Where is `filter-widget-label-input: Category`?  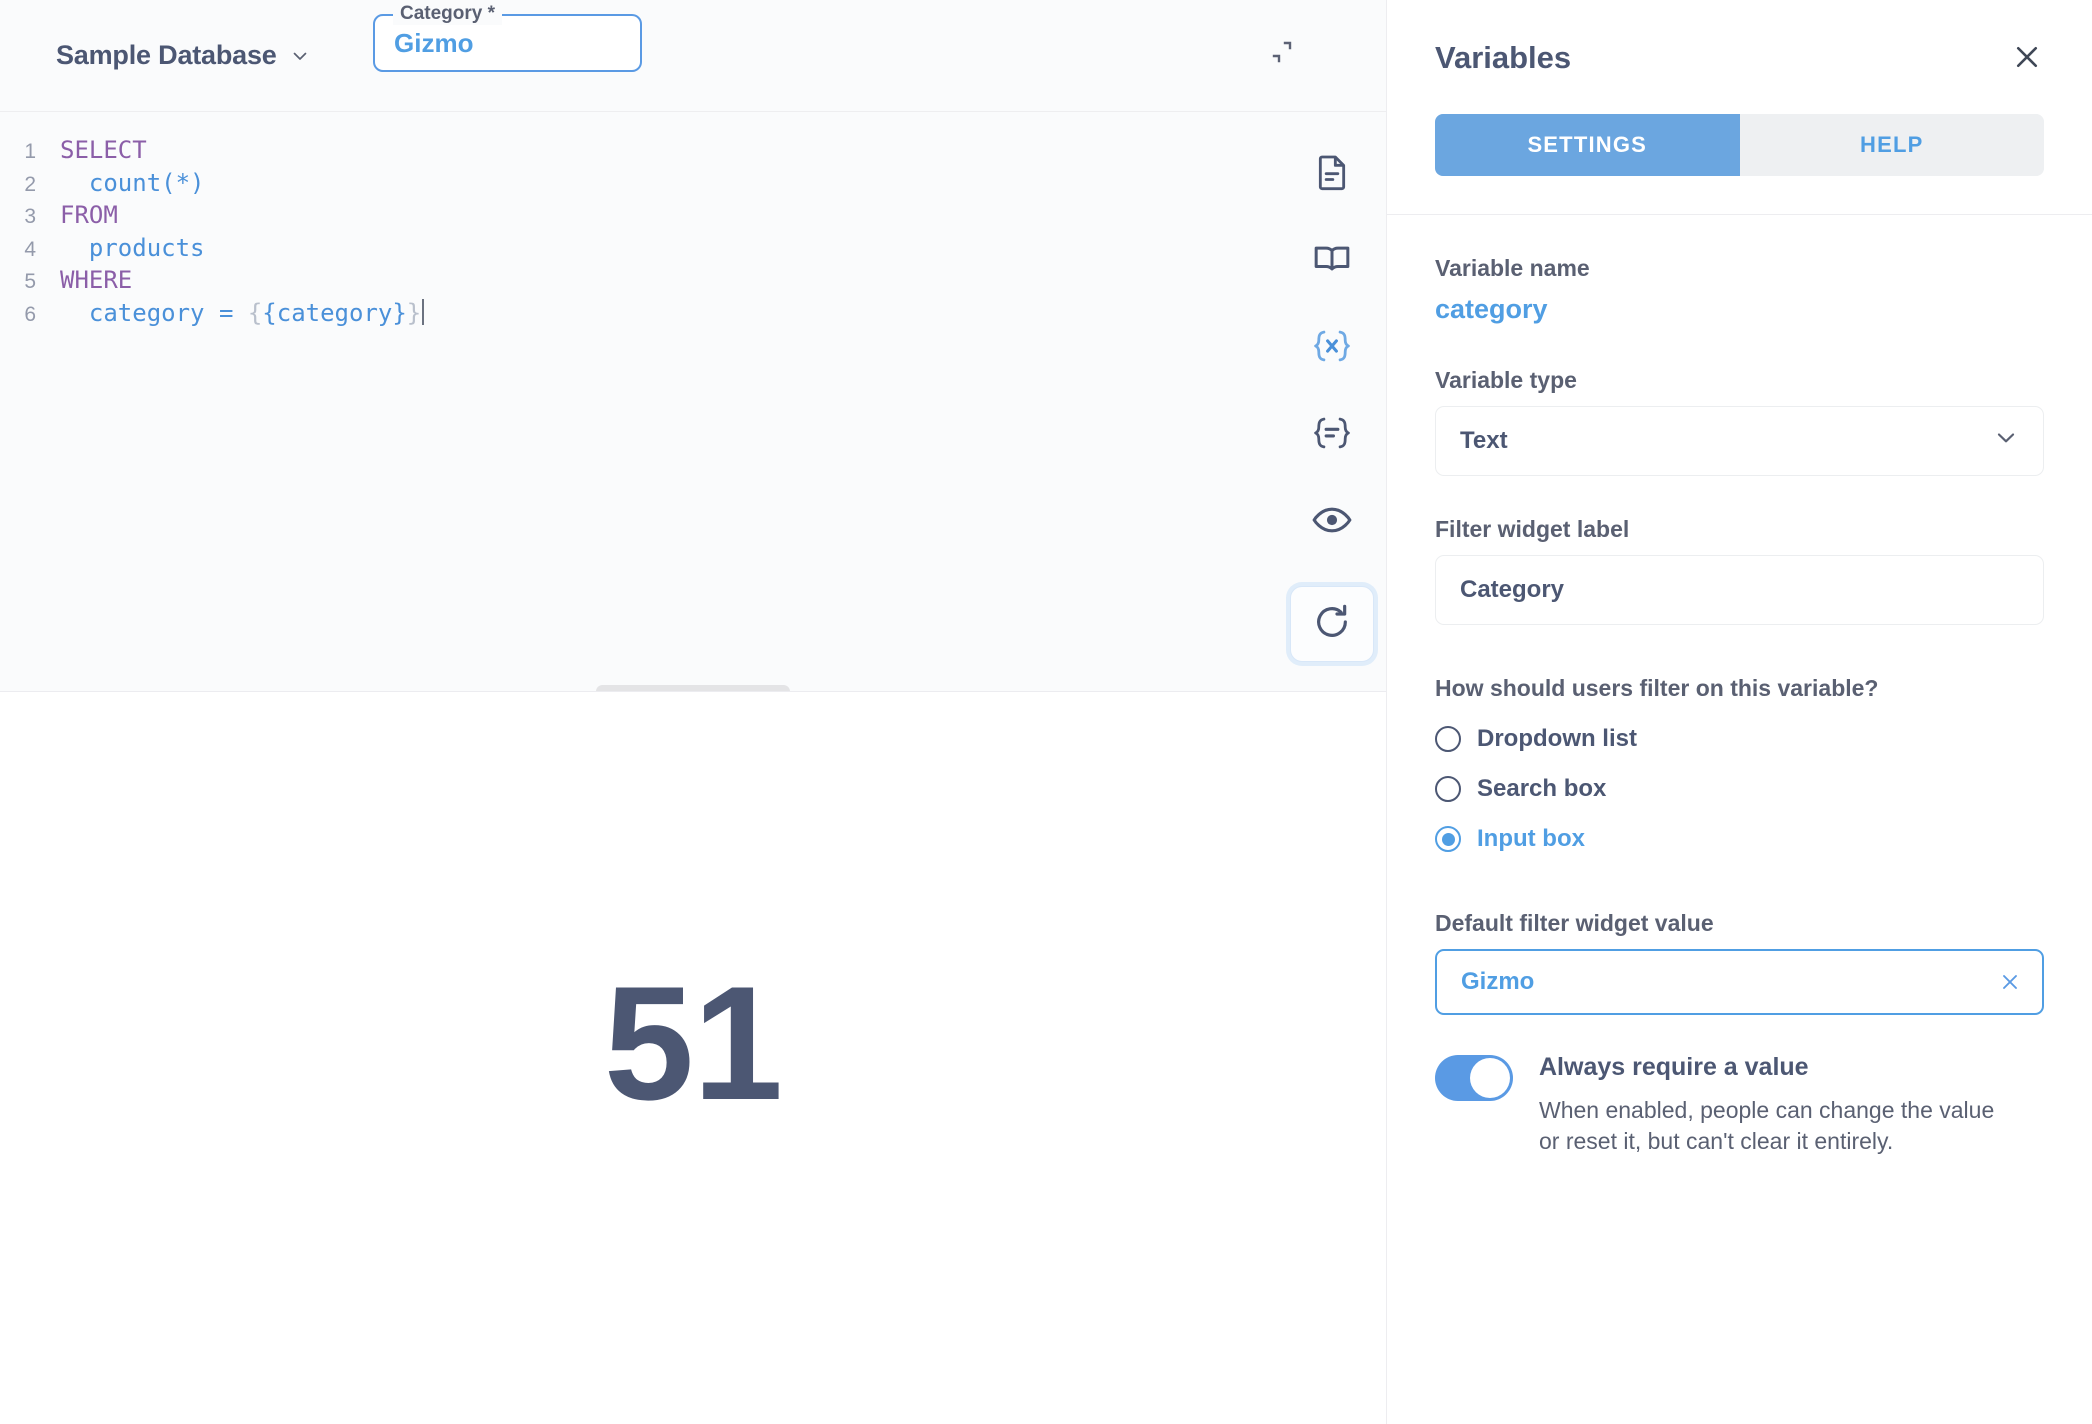
filter-widget-label-input: Category is located at coordinates (1739, 590).